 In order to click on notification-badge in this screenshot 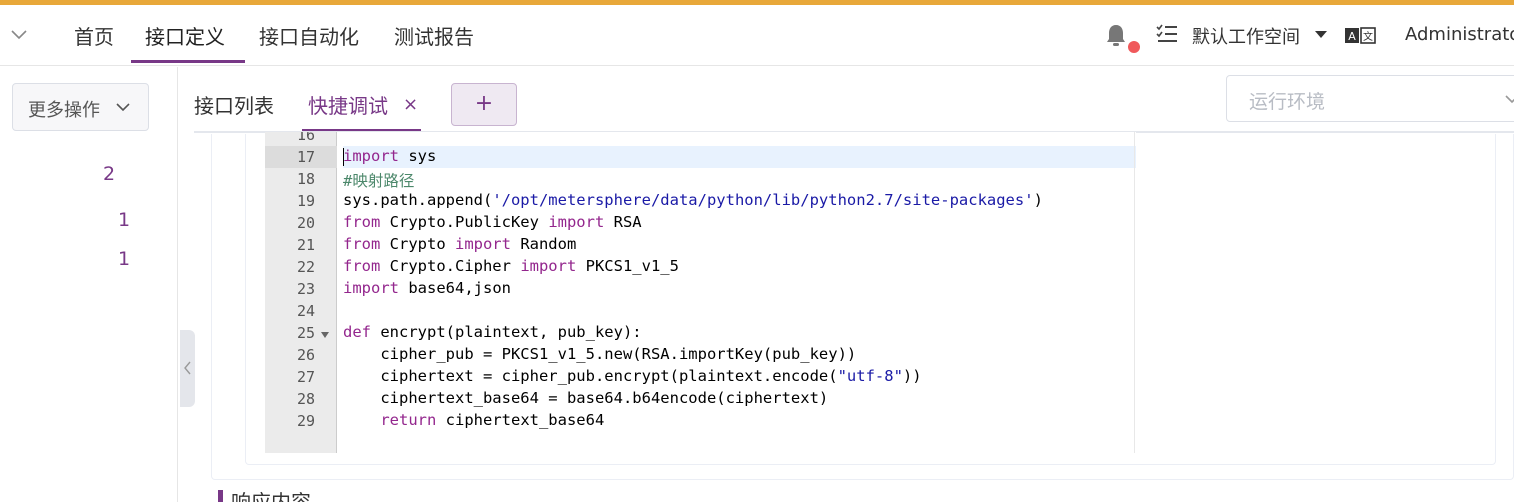, I will do `click(1134, 47)`.